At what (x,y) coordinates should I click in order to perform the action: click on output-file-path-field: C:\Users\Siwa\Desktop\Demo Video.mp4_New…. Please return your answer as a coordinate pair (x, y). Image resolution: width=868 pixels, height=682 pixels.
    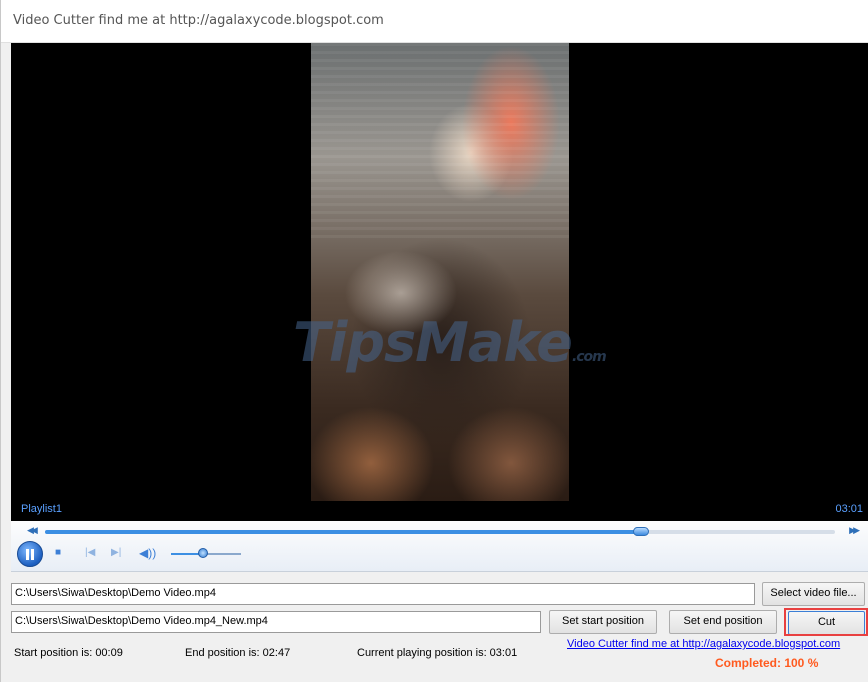
    Looking at the image, I should click on (276, 622).